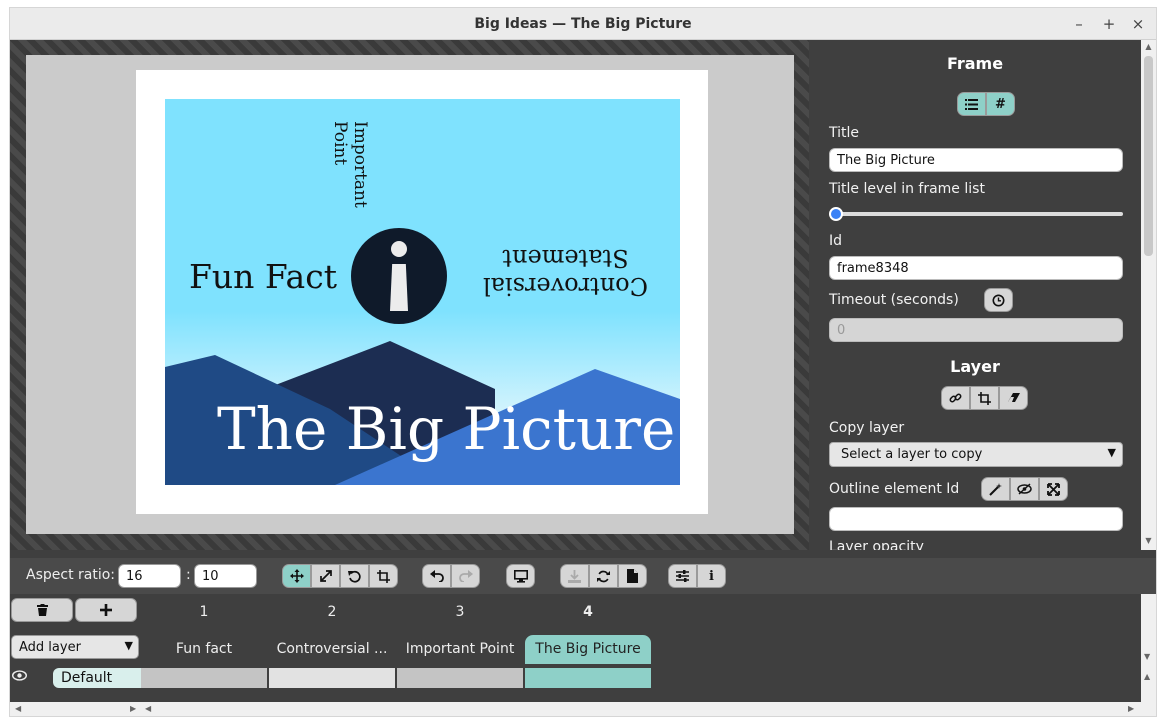 The image size is (1165, 725). Describe the element at coordinates (1079, 24) in the screenshot. I see `minimize-button: –` at that location.